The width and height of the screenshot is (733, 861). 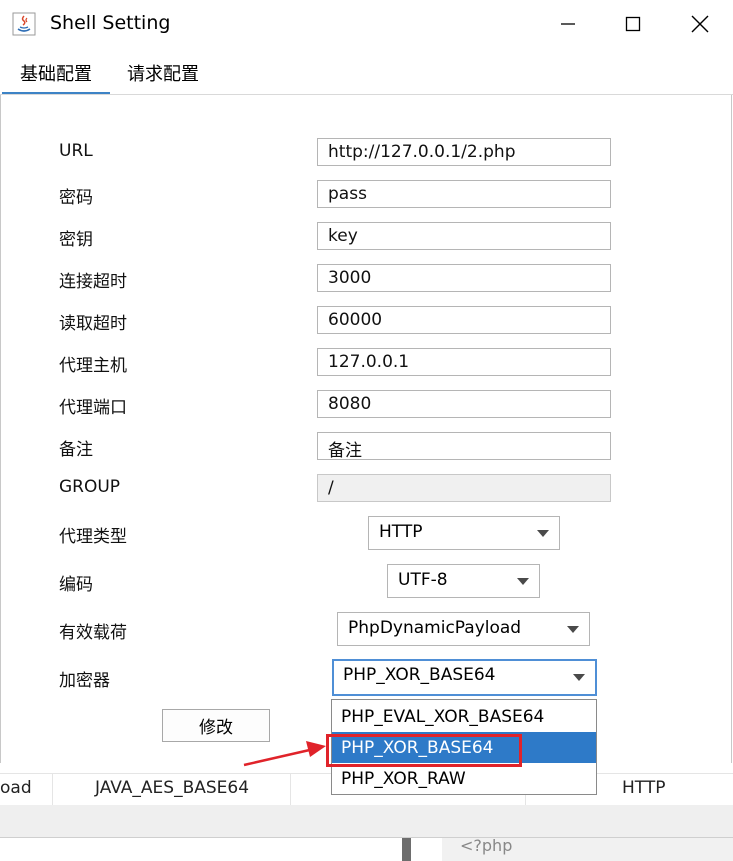 I want to click on minimize-icon, so click(x=568, y=24).